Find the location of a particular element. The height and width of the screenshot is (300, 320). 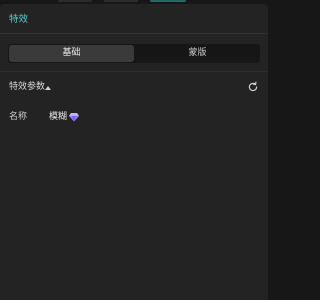

top-strip-accent is located at coordinates (168, 1).